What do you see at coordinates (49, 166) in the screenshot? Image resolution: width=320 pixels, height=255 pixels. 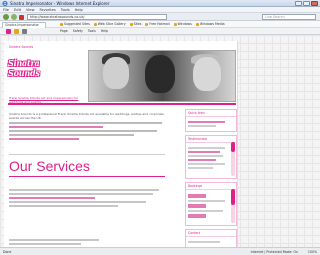 I see `services-heading: Our Services` at bounding box center [49, 166].